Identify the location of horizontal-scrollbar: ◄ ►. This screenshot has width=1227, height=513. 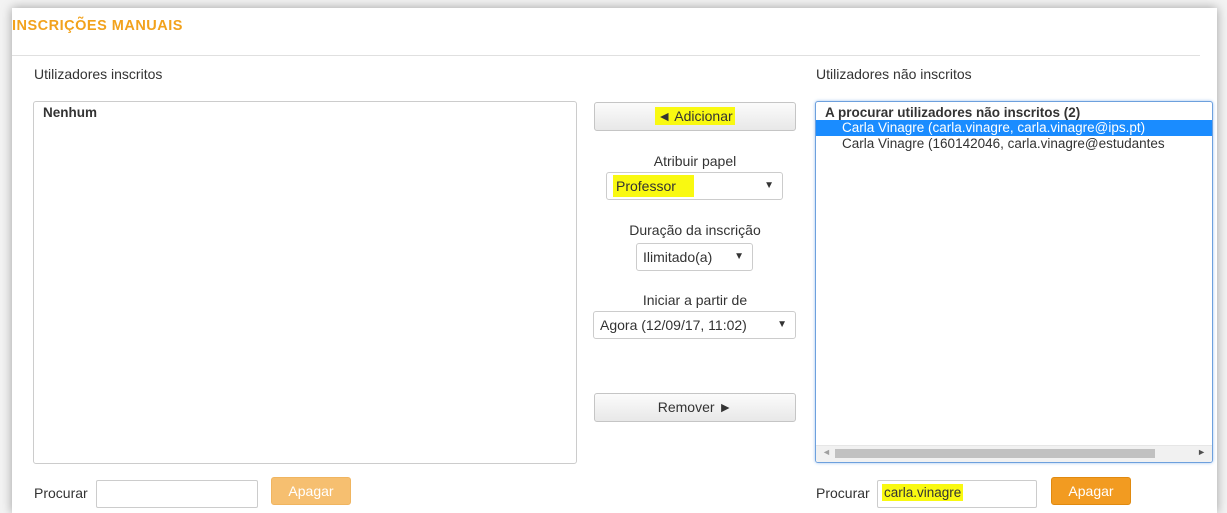
(1014, 453).